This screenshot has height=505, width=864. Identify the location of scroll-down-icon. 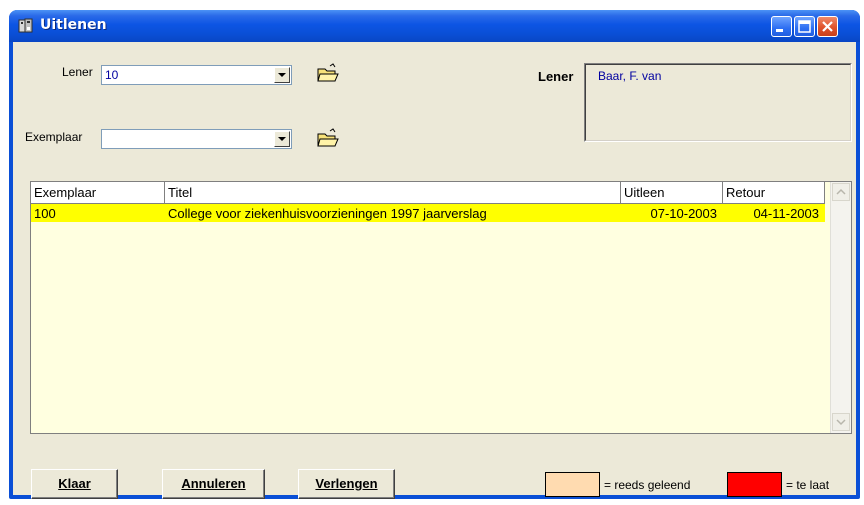
(841, 422).